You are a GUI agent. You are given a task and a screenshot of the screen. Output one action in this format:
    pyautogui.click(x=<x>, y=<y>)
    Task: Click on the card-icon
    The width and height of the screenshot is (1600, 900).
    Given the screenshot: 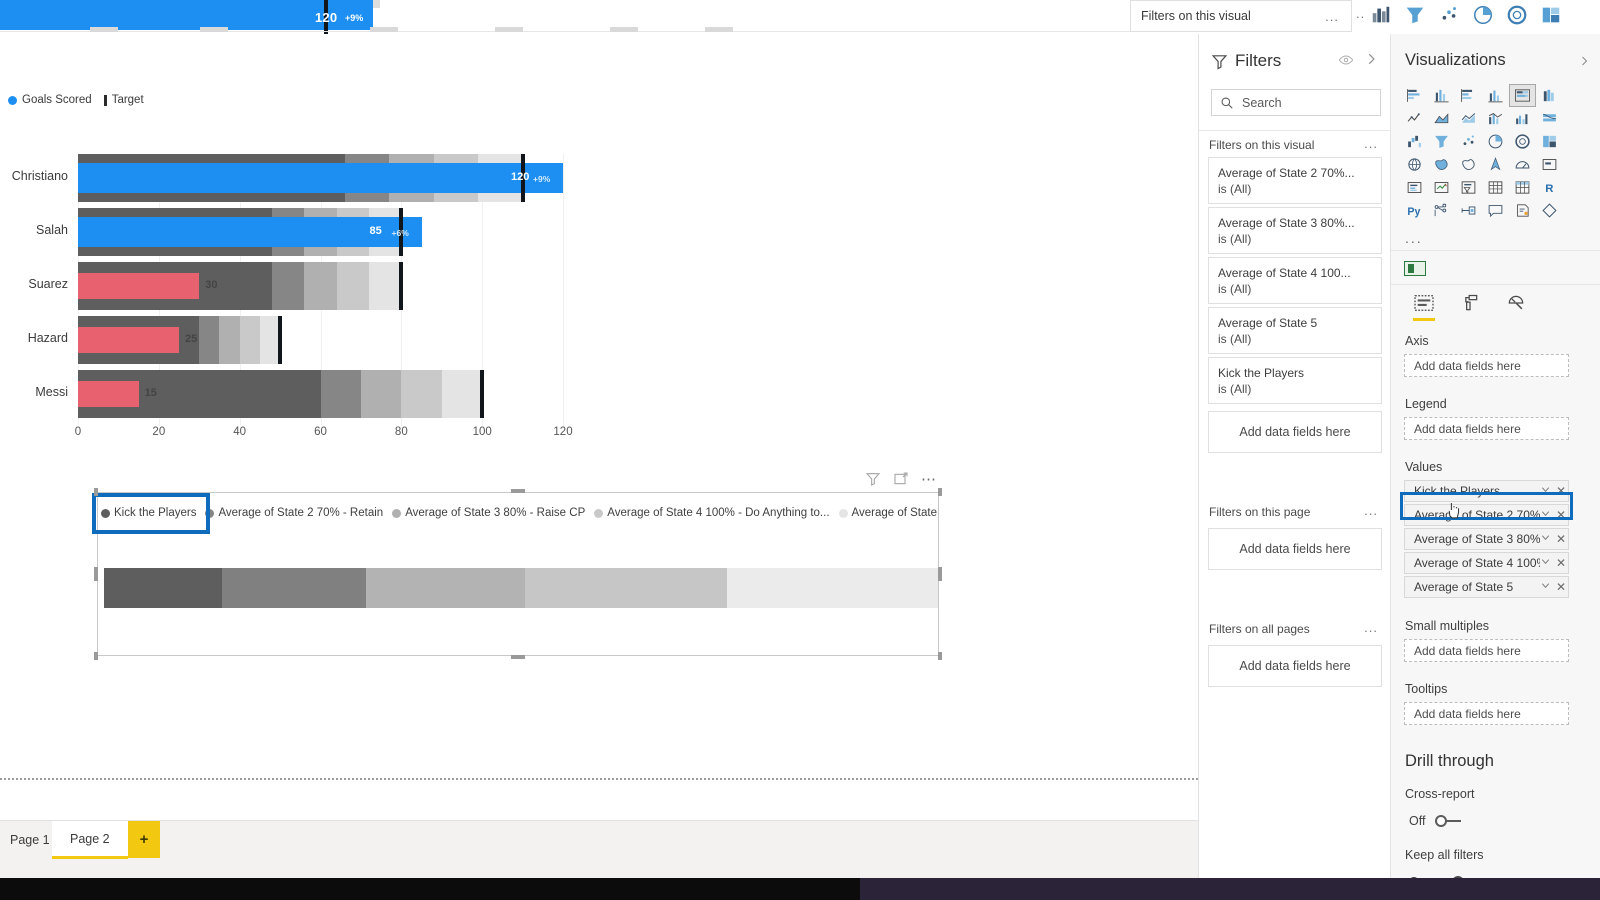 What is the action you would take?
    pyautogui.click(x=1549, y=164)
    